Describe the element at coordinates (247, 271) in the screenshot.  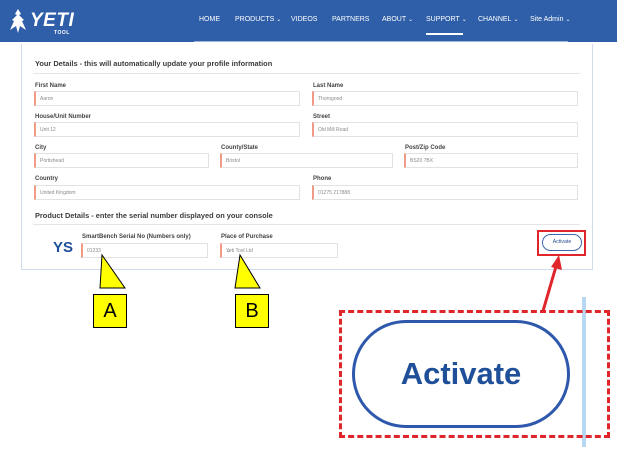
I see `callout-b-pointer` at that location.